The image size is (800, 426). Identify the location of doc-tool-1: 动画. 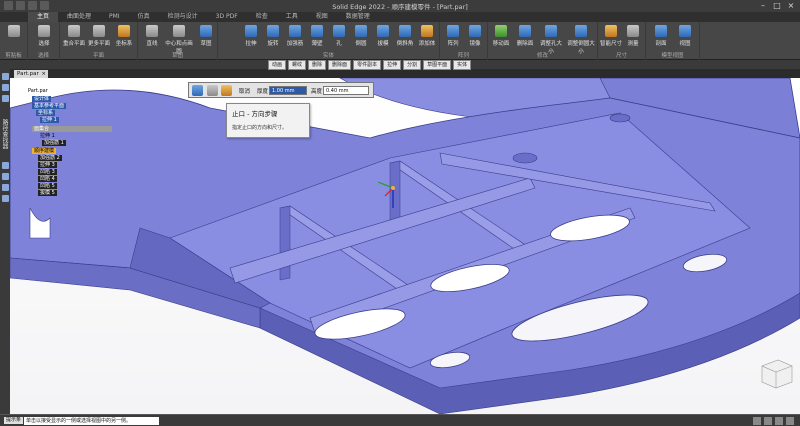
(277, 65).